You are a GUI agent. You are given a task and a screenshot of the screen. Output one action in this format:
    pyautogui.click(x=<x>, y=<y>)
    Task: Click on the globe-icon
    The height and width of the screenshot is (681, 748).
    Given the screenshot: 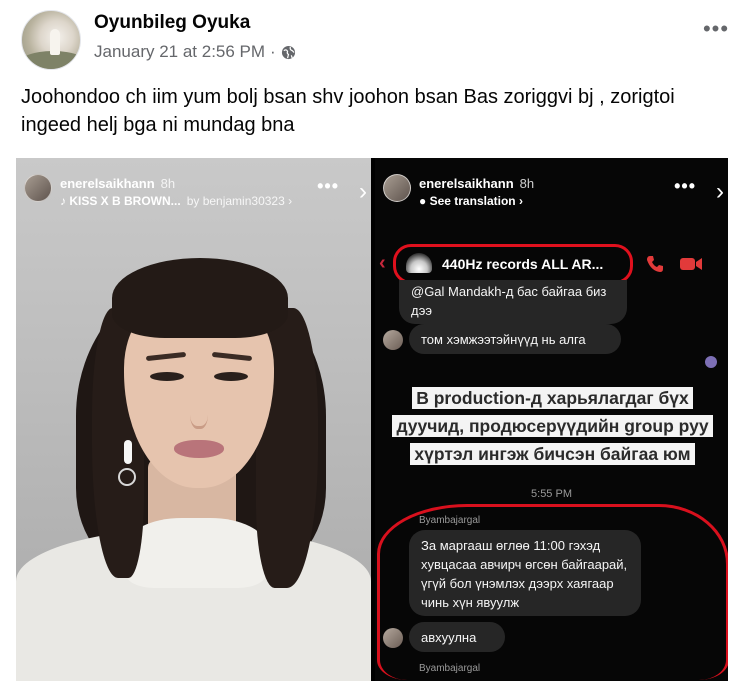 What is the action you would take?
    pyautogui.click(x=288, y=52)
    